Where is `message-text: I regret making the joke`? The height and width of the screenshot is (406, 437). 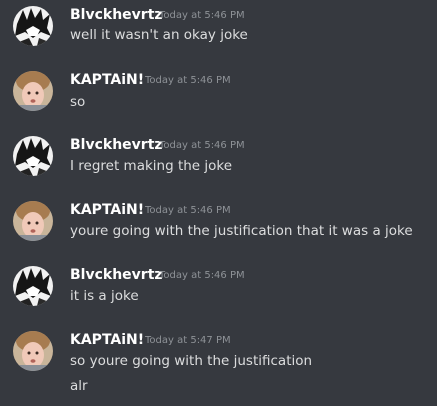
message-text: I regret making the joke is located at coordinates (151, 166).